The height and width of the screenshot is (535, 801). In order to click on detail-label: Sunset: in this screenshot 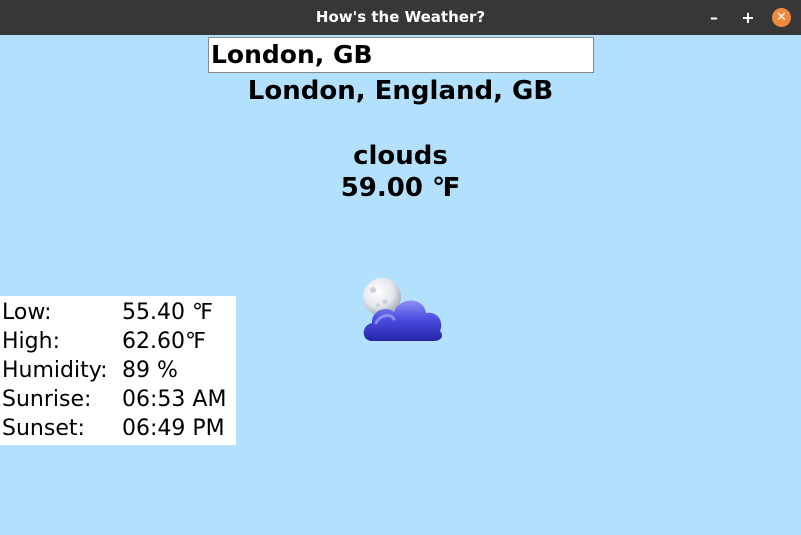, I will do `click(43, 428)`.